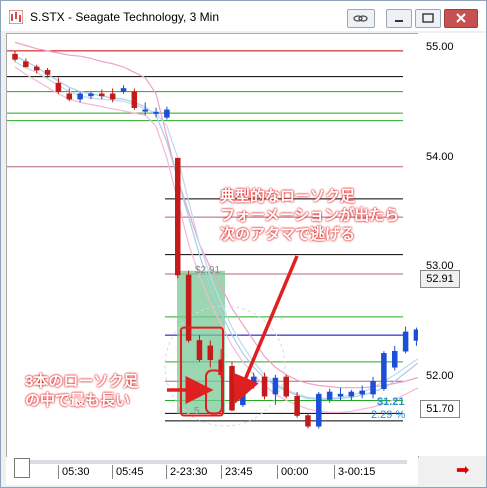  Describe the element at coordinates (288, 196) in the screenshot. I see `annotation-top-line-1: 典型的なローソク足` at that location.